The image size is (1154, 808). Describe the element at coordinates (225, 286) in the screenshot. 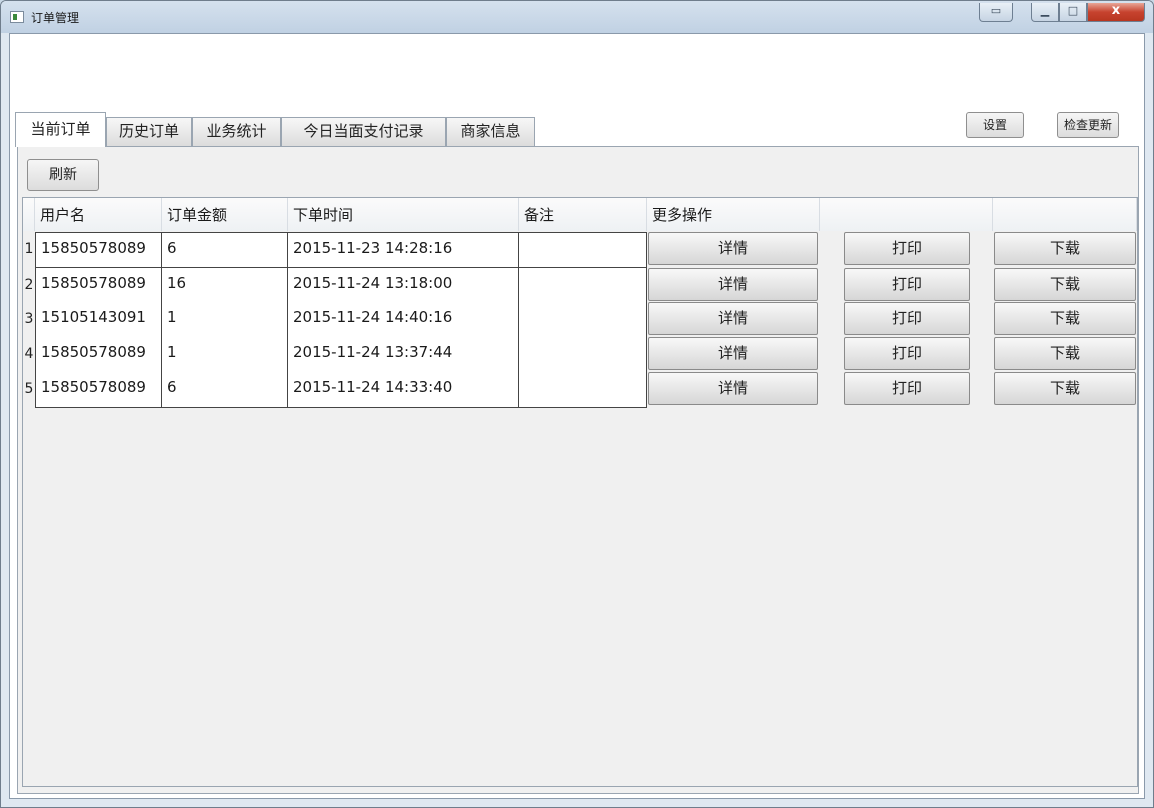

I see `cell-amount: 16` at that location.